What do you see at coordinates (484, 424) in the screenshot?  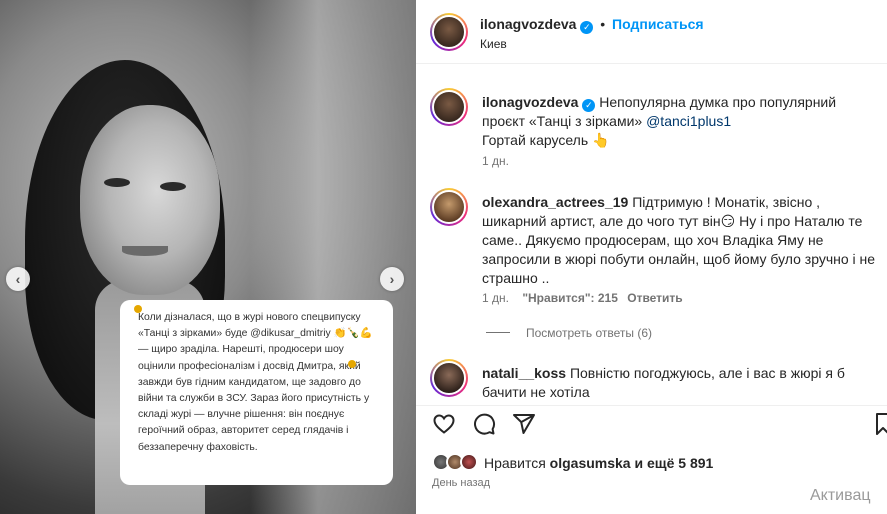 I see `comment-icon` at bounding box center [484, 424].